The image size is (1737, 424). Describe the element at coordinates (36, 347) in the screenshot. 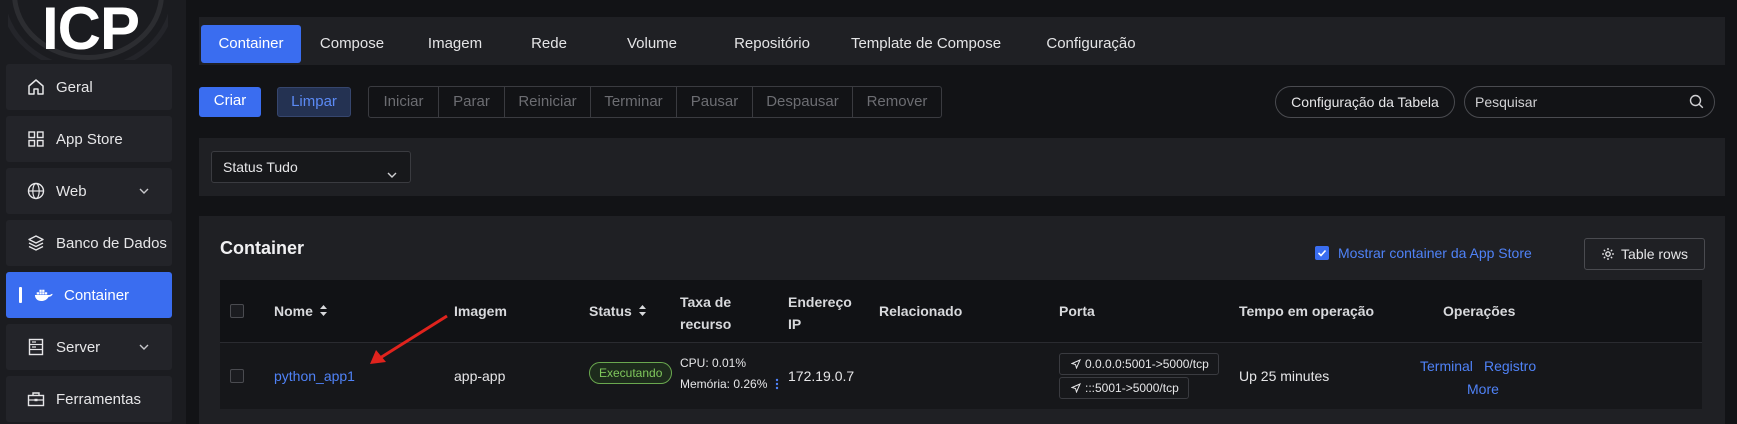

I see `server-icon` at that location.